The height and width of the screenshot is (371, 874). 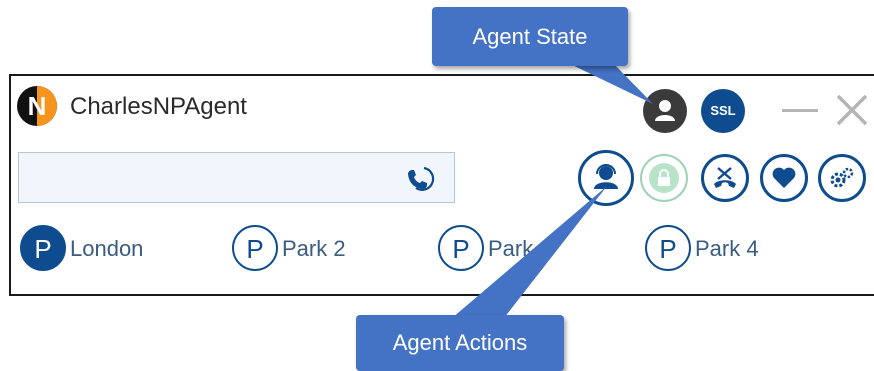 What do you see at coordinates (460, 343) in the screenshot?
I see `agent-actions-callout: Agent Actions` at bounding box center [460, 343].